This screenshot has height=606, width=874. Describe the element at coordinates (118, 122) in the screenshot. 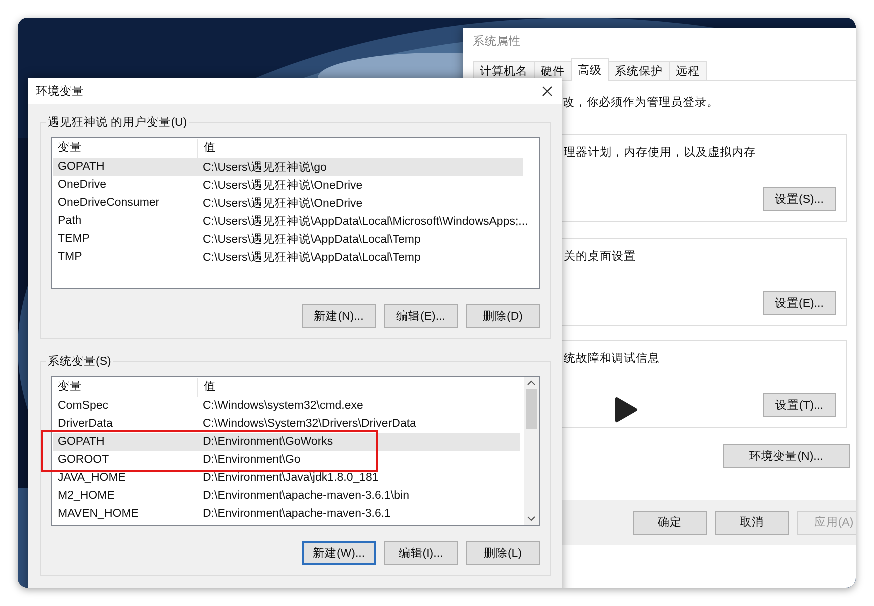

I see `group-label: 遇见狂神说 的用户变量(U)` at that location.